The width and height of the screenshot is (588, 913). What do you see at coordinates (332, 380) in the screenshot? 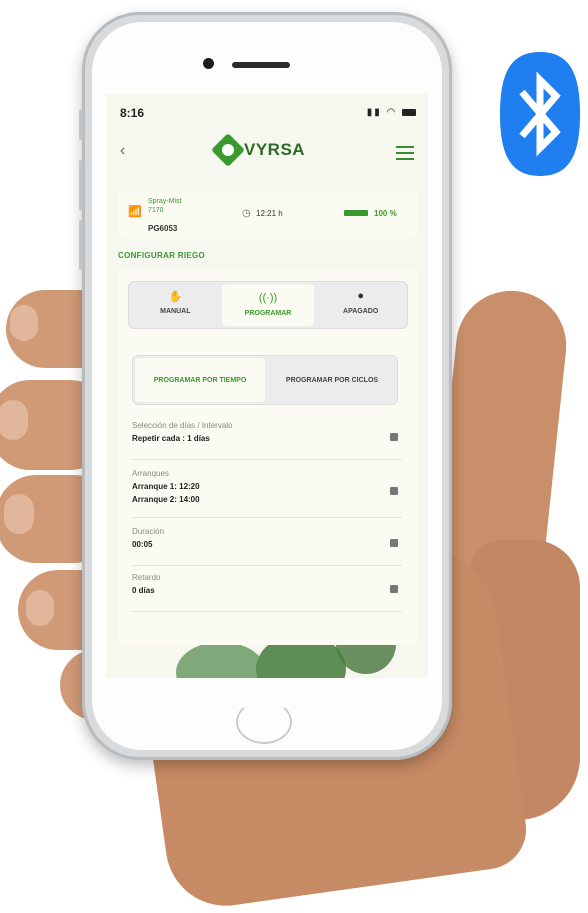
I see `tab-programar-por-ciclos: PROGRAMAR POR CICLOS` at bounding box center [332, 380].